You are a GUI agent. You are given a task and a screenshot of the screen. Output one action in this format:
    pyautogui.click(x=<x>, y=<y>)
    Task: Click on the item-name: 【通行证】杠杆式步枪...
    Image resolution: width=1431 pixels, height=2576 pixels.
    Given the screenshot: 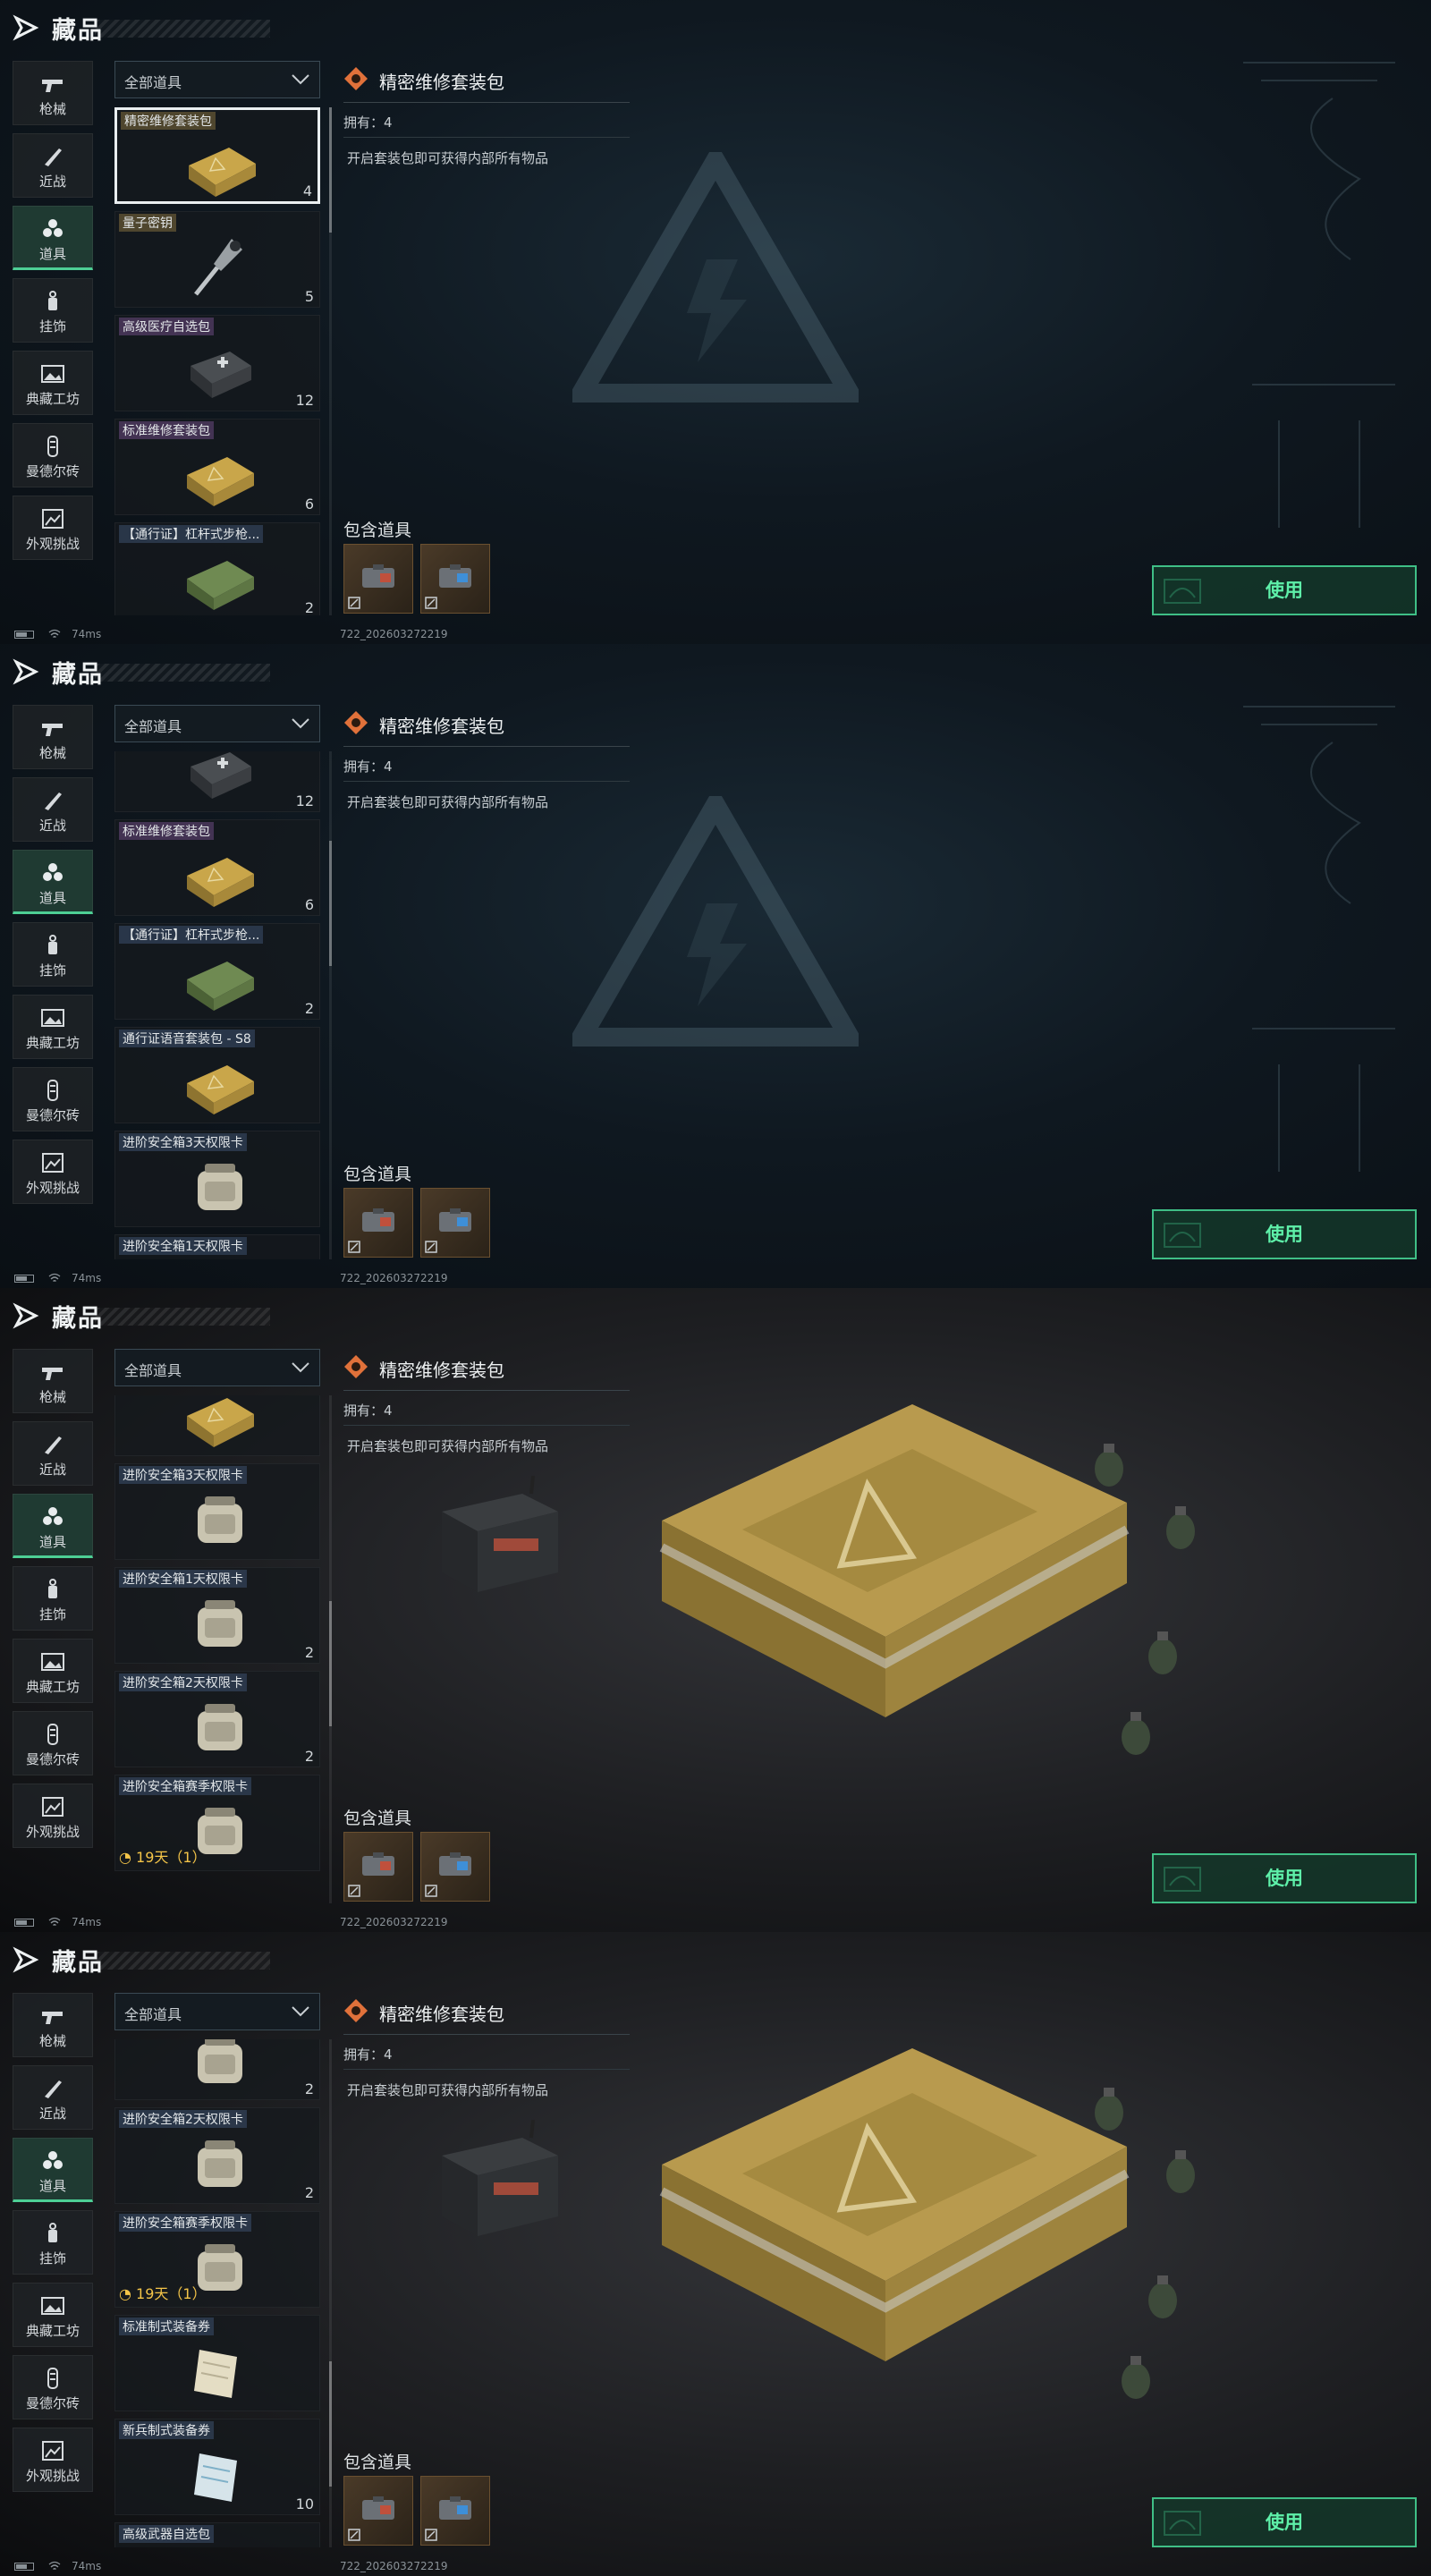 What is the action you would take?
    pyautogui.click(x=192, y=534)
    